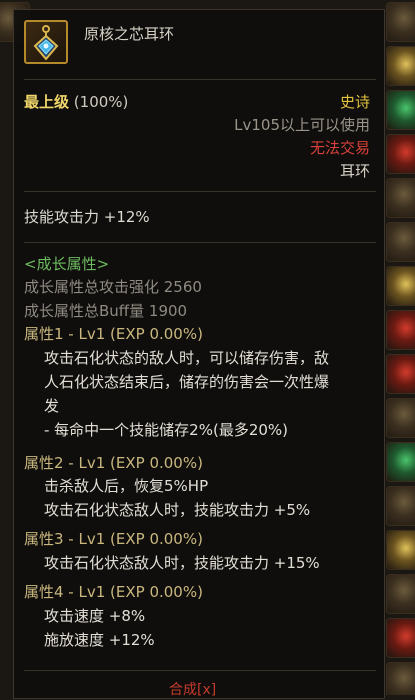  I want to click on item-rarity: 史诗, so click(354, 102).